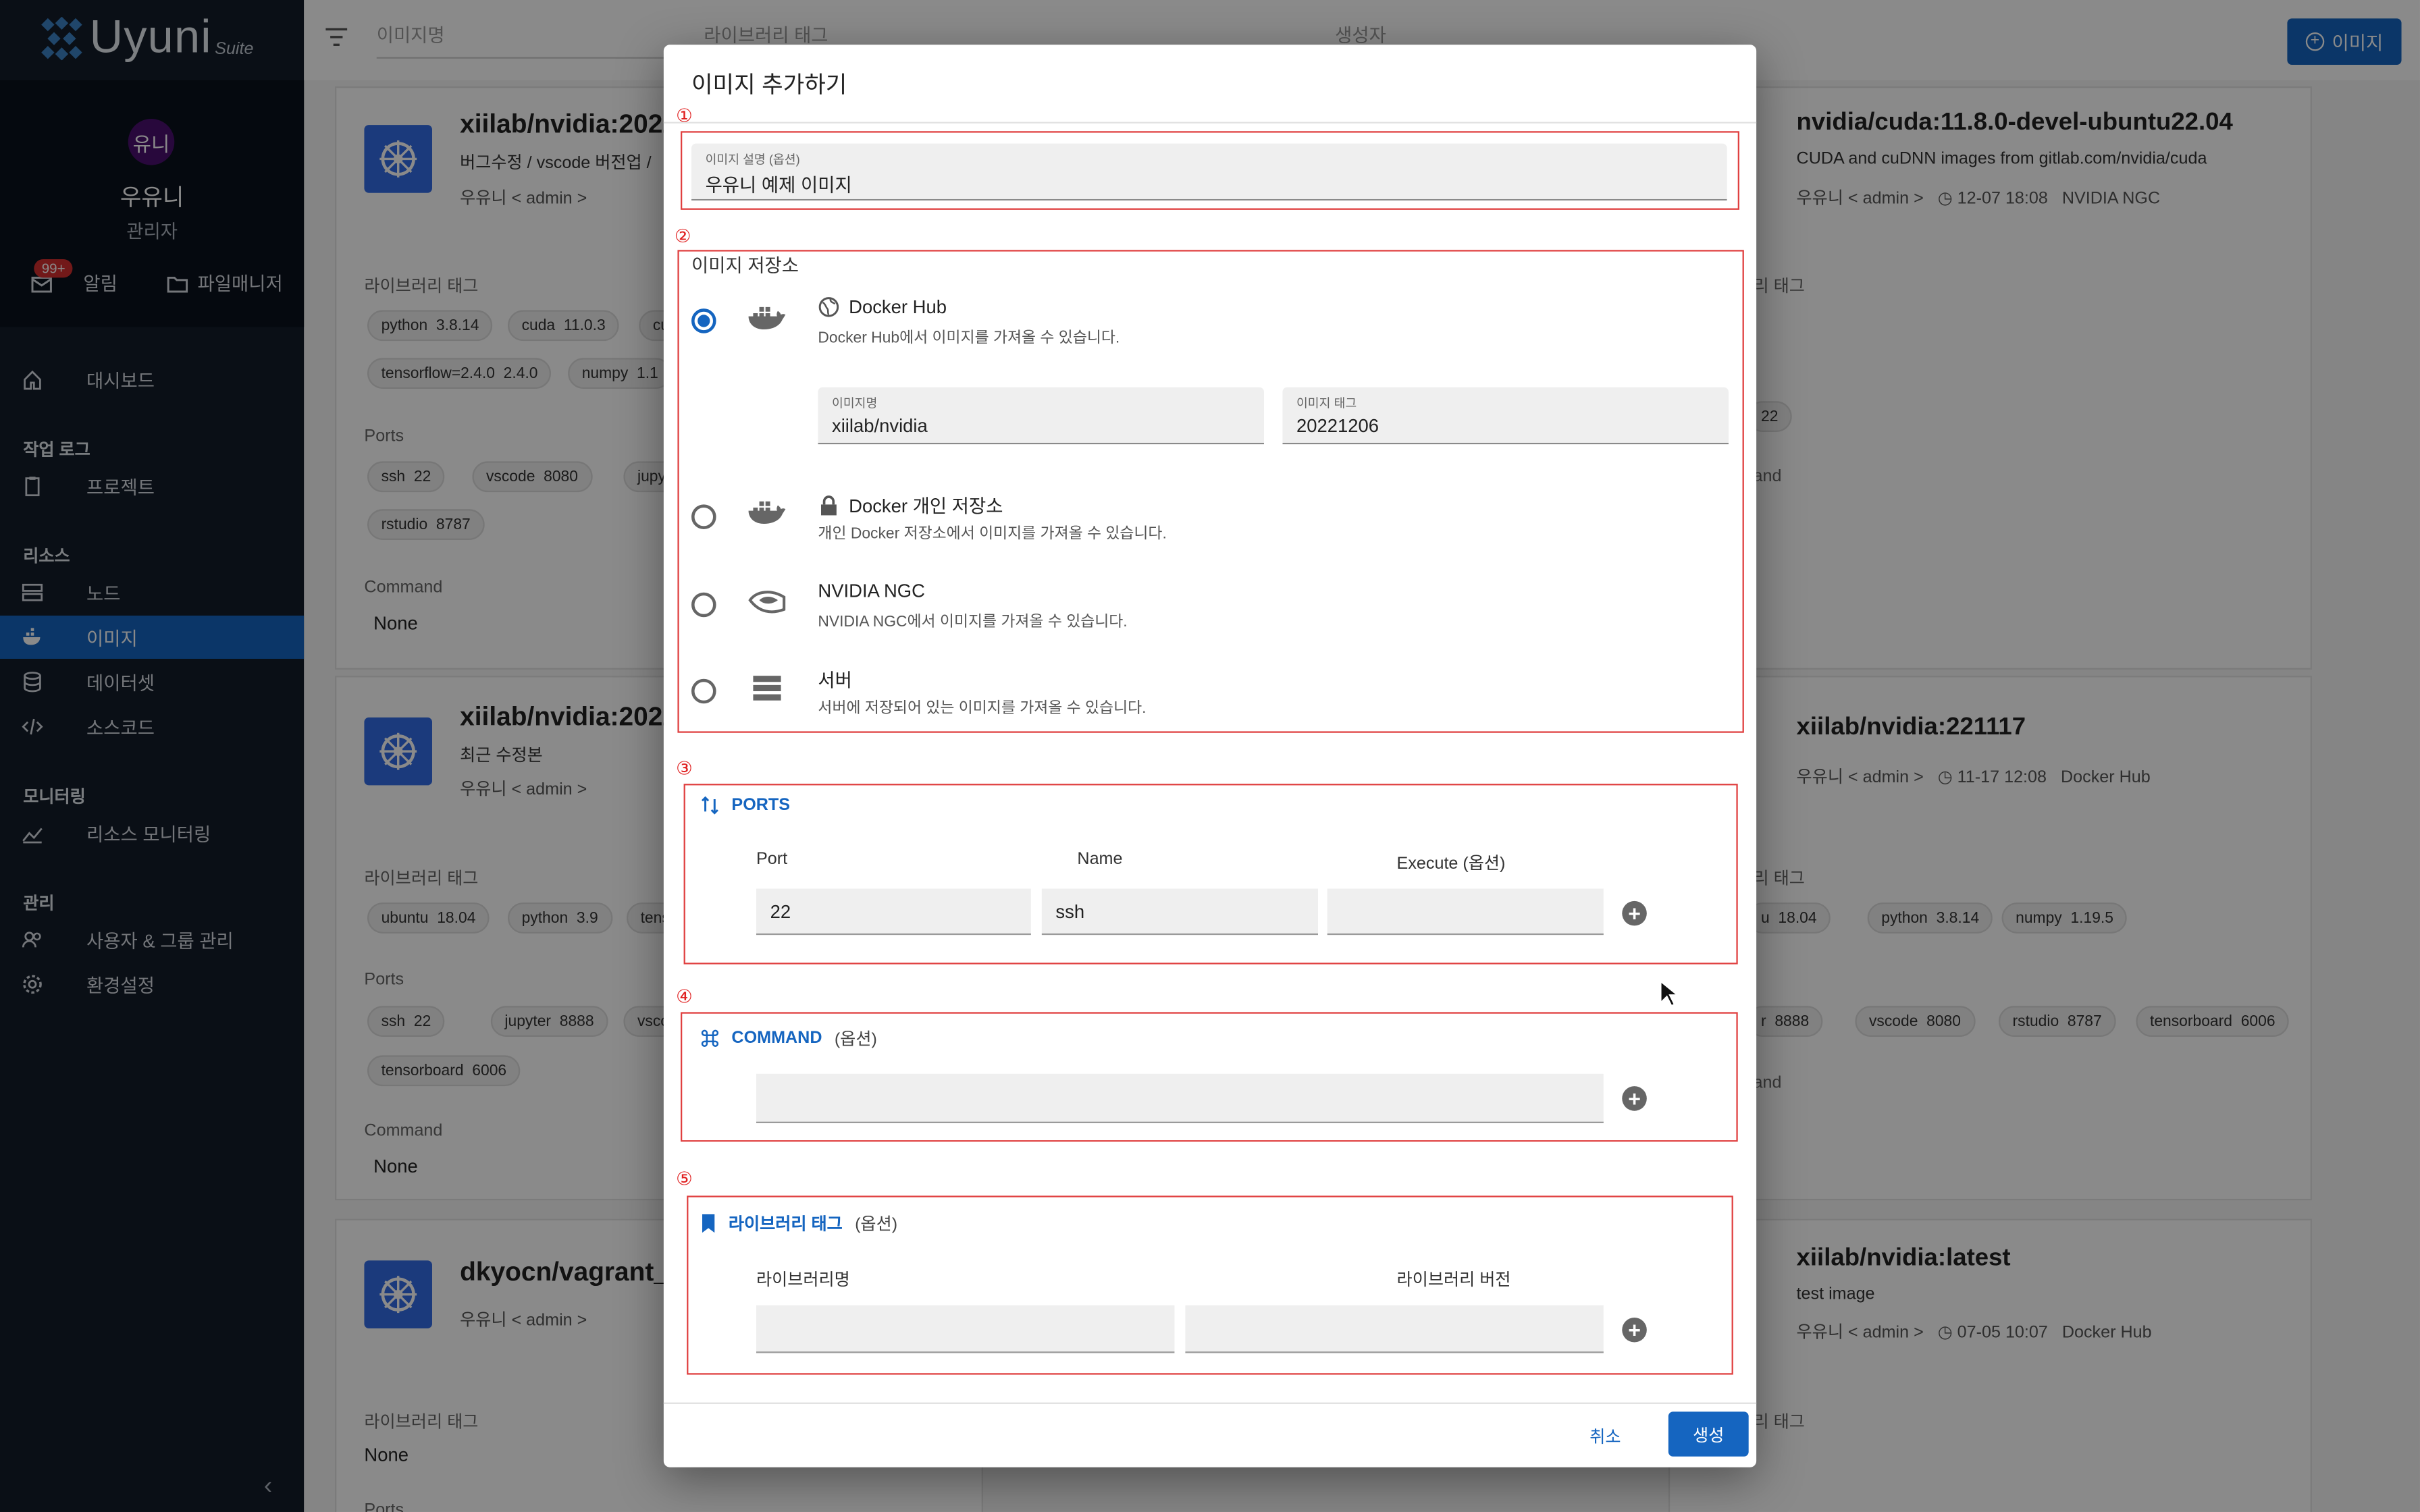 The image size is (2420, 1512). What do you see at coordinates (973, 622) in the screenshot?
I see `option-desc: NVIDIA NGC에서 이미지를 가져올 수 있습니다.` at bounding box center [973, 622].